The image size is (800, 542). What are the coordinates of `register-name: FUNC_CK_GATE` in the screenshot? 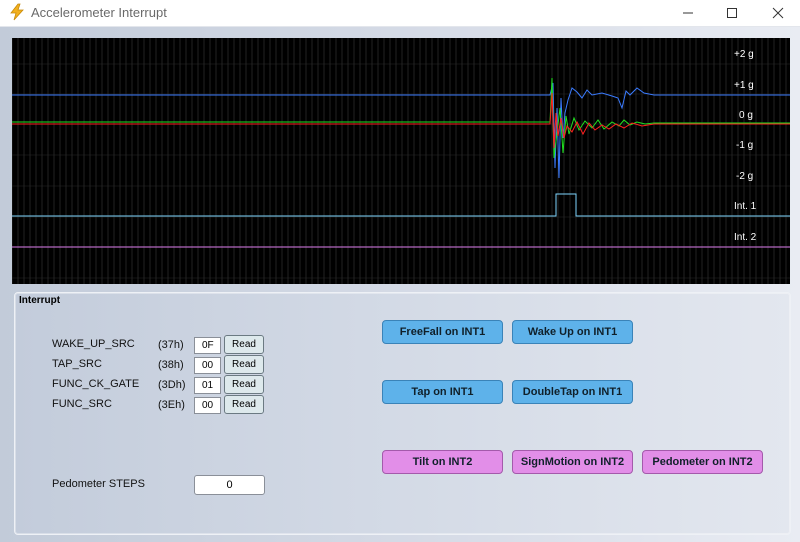 It's located at (96, 384).